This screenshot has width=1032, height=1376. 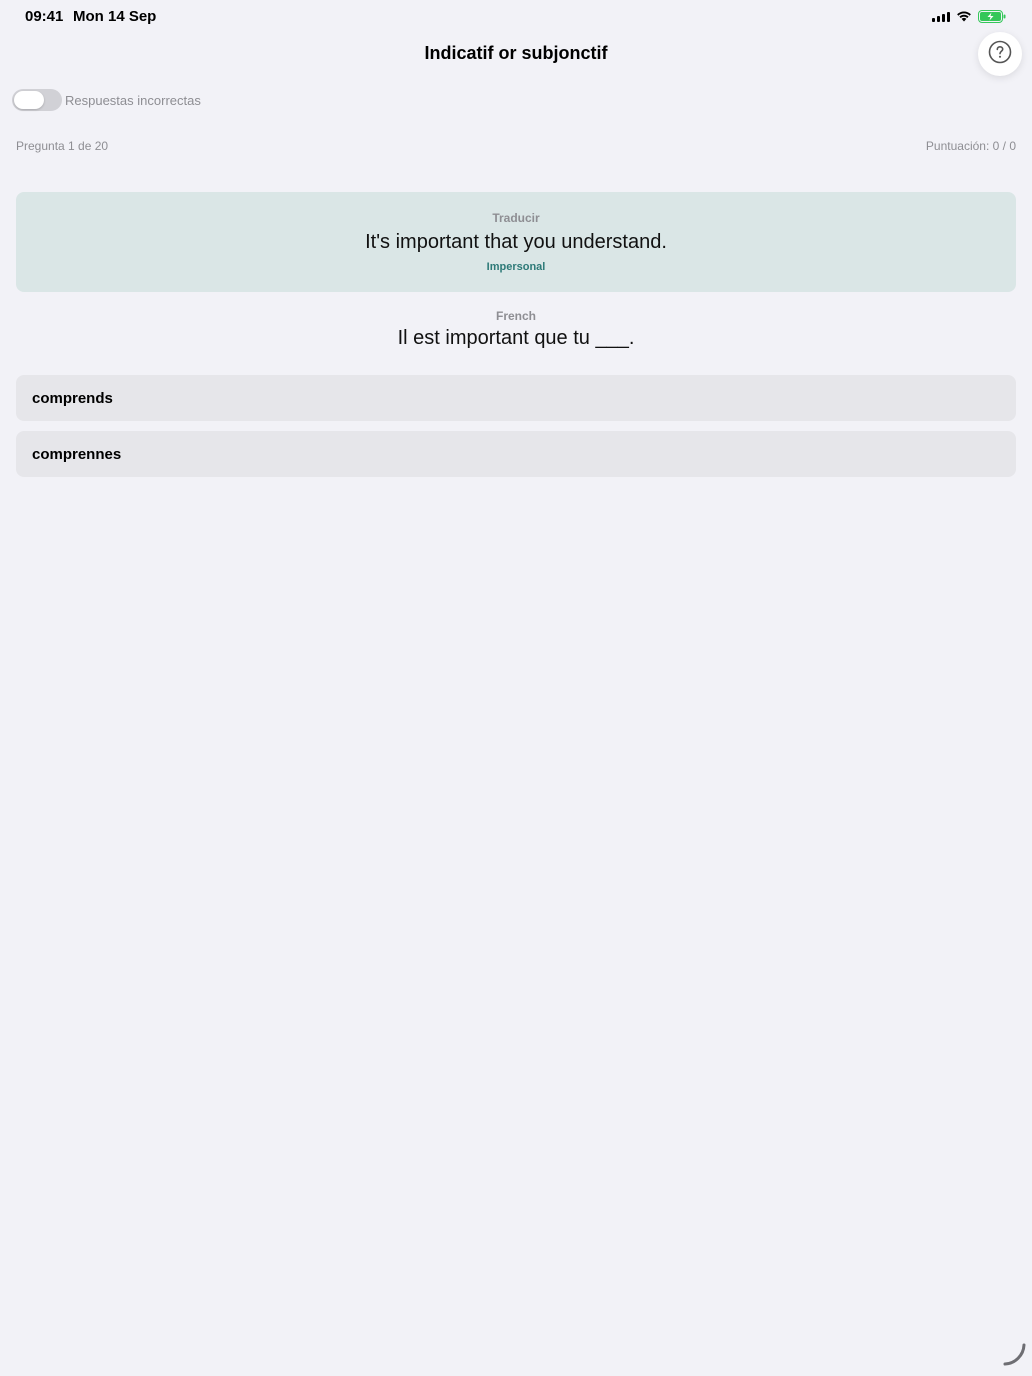 What do you see at coordinates (516, 16) in the screenshot?
I see `status-bar: 09:41 Mon 14 Sep` at bounding box center [516, 16].